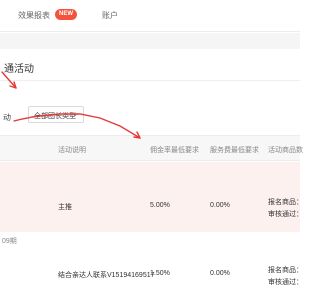 The width and height of the screenshot is (320, 300). What do you see at coordinates (150, 16) in the screenshot?
I see `top-tab-bar: 效果报表 NEW 账户` at bounding box center [150, 16].